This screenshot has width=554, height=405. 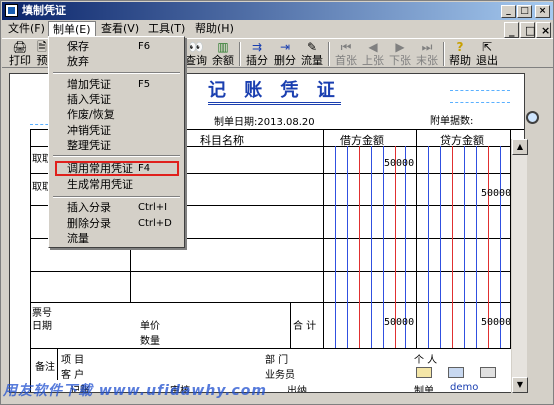 What do you see at coordinates (26, 29) in the screenshot?
I see `menu-file: 文件(F)` at bounding box center [26, 29].